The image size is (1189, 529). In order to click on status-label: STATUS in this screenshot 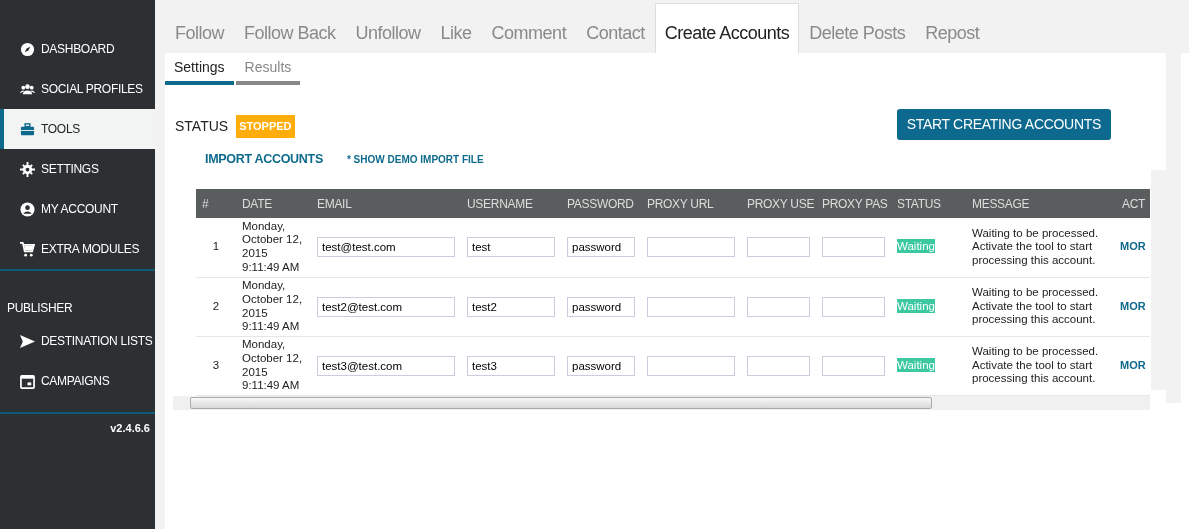, I will do `click(202, 126)`.